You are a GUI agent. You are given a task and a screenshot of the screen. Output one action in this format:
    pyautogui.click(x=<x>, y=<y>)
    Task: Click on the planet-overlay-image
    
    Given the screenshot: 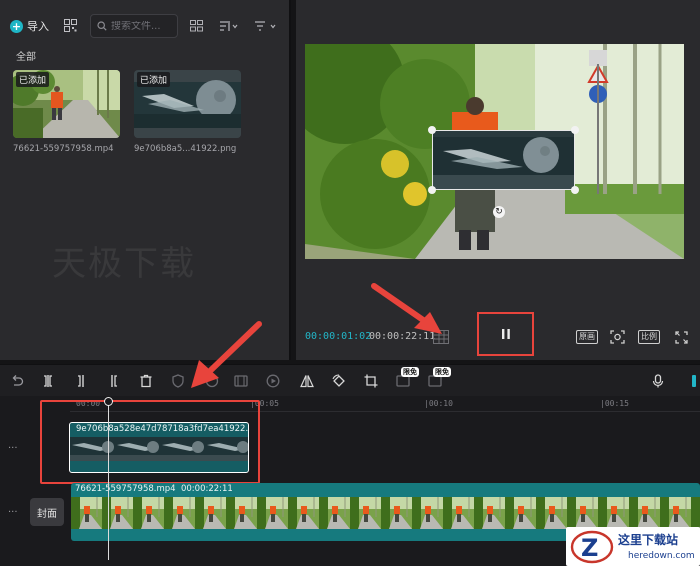 What is the action you would take?
    pyautogui.click(x=503, y=160)
    